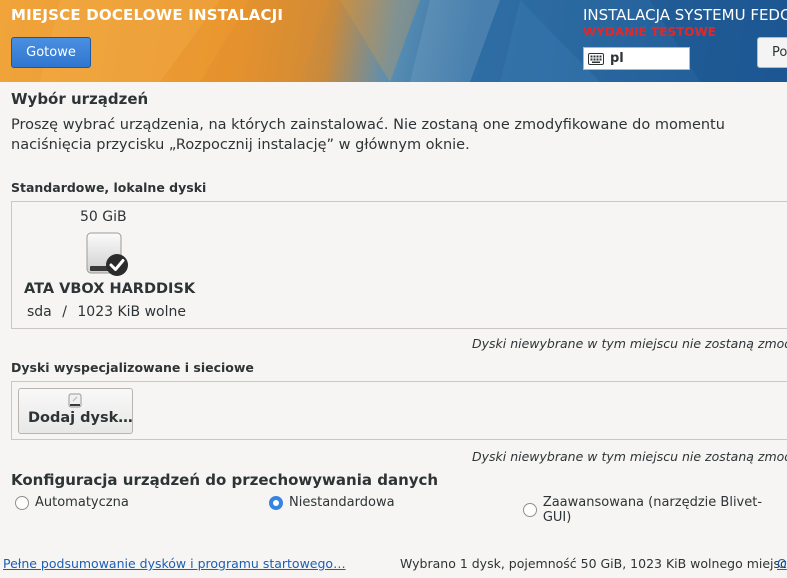 This screenshot has height=578, width=787. What do you see at coordinates (772, 52) in the screenshot?
I see `help-button: Po` at bounding box center [772, 52].